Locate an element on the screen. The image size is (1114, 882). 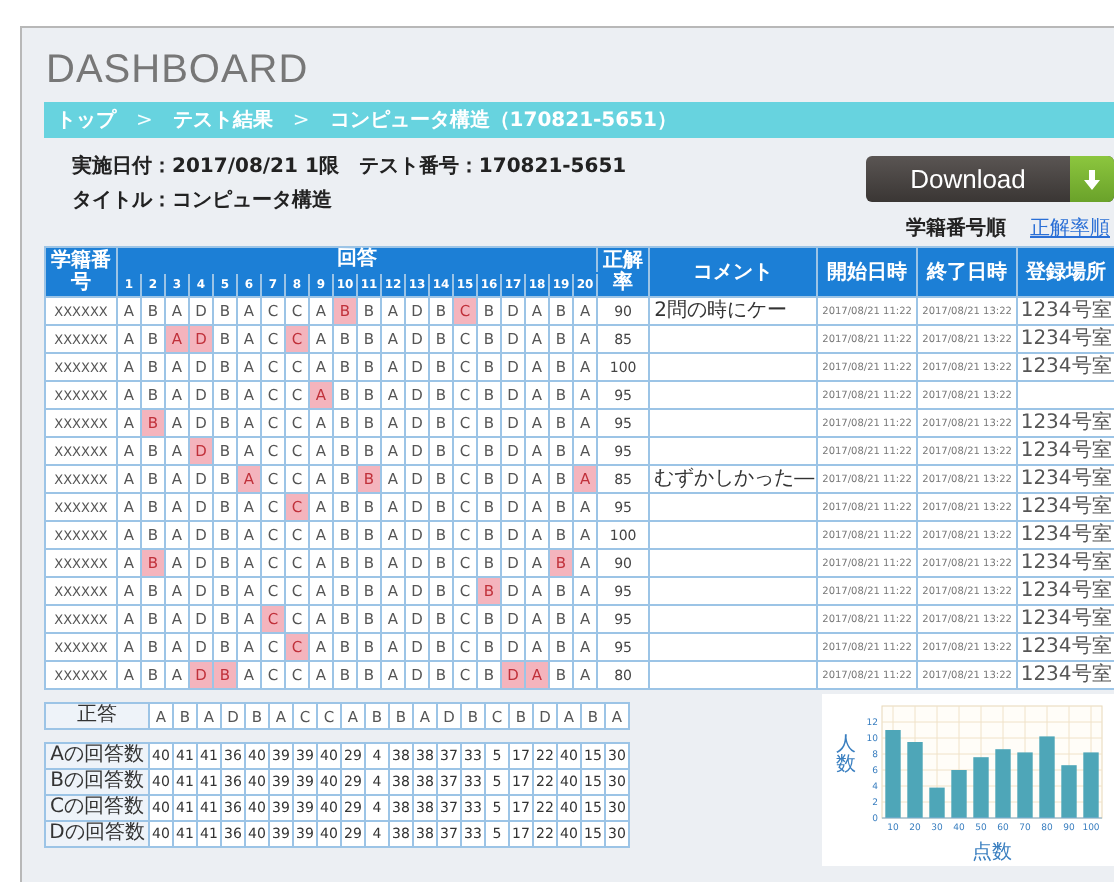
download-arrow-icon is located at coordinates (1092, 179).